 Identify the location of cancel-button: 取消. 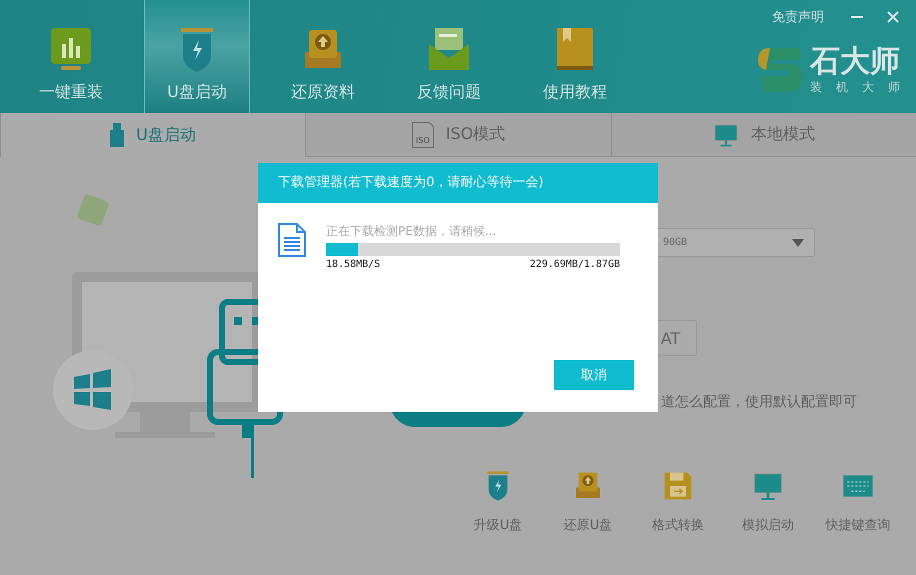
(594, 375).